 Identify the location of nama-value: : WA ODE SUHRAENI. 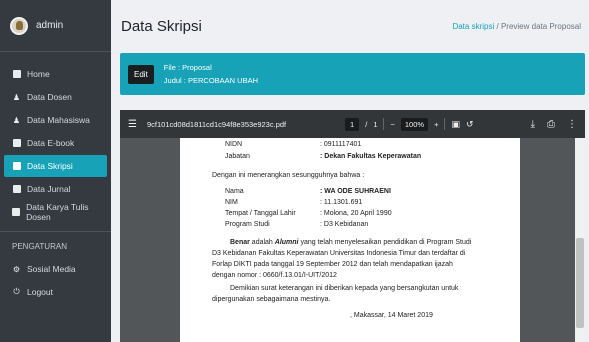
(355, 191).